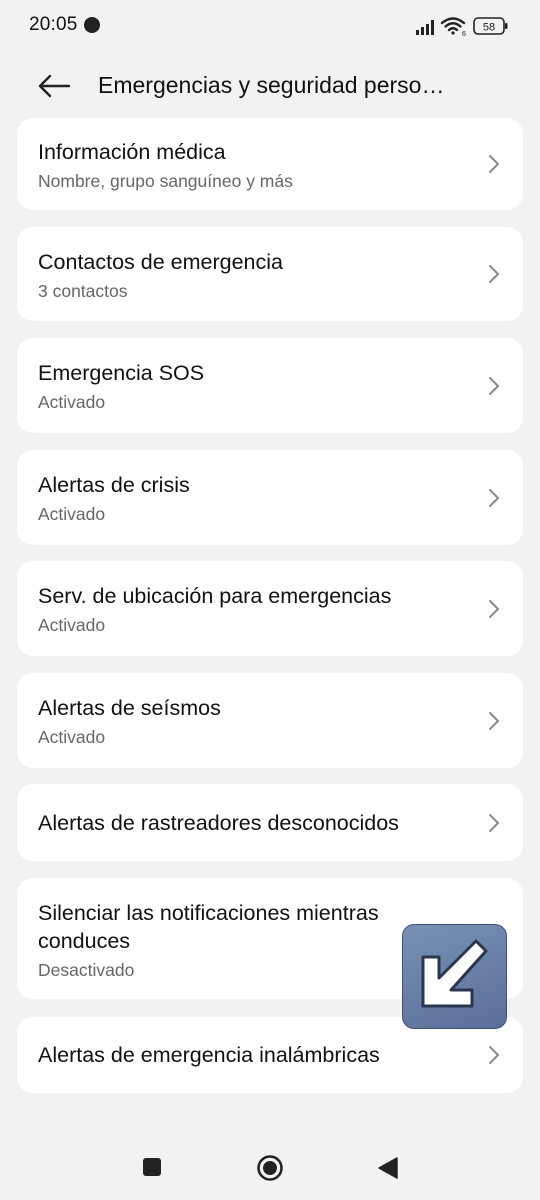 Image resolution: width=540 pixels, height=1200 pixels. I want to click on item-title: Alertas de rastreadores desconocidos, so click(218, 823).